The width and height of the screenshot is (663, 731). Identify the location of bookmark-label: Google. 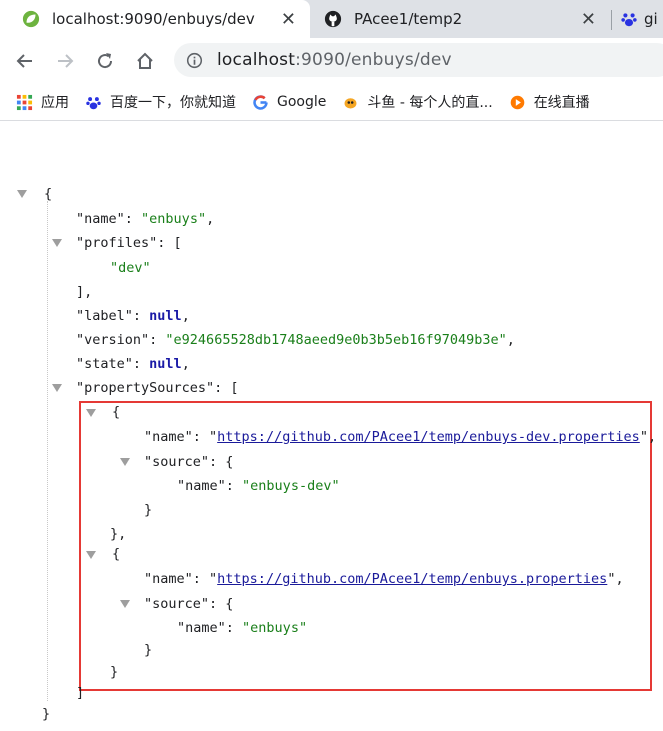
(302, 102).